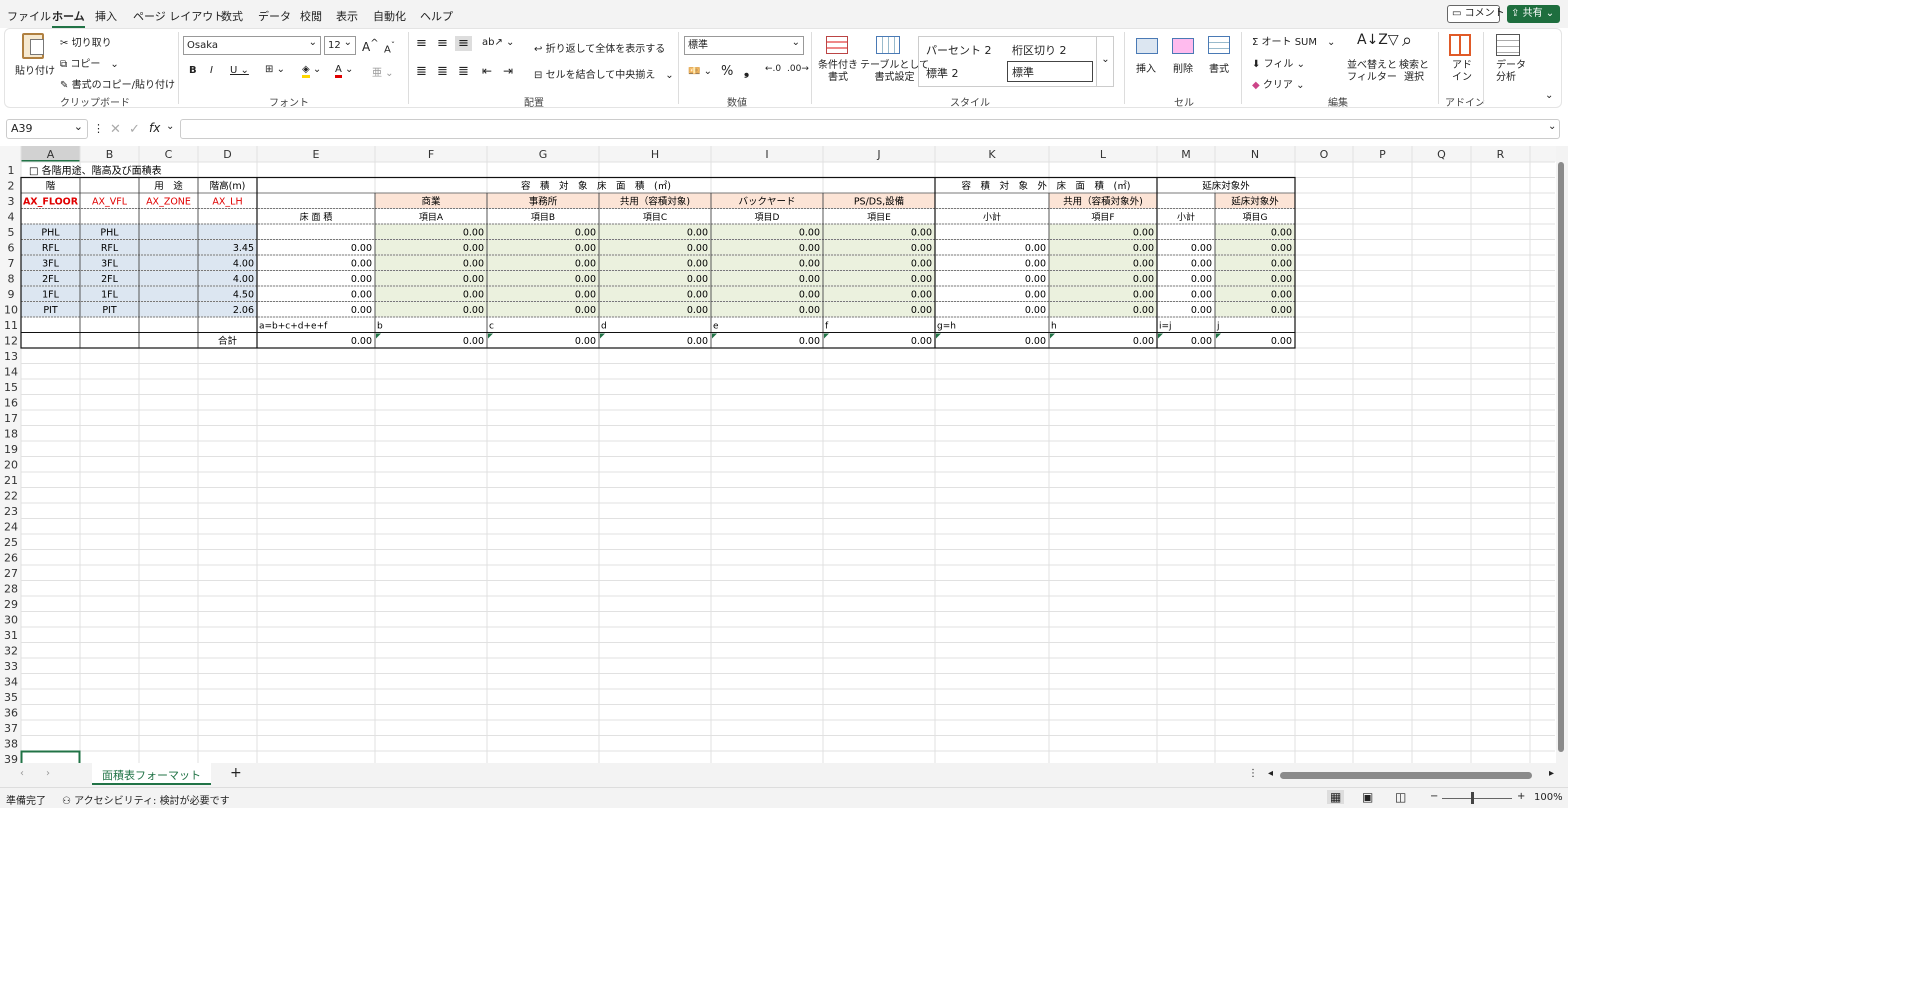  I want to click on ribbon-collapse-icon: ⌄, so click(1549, 95).